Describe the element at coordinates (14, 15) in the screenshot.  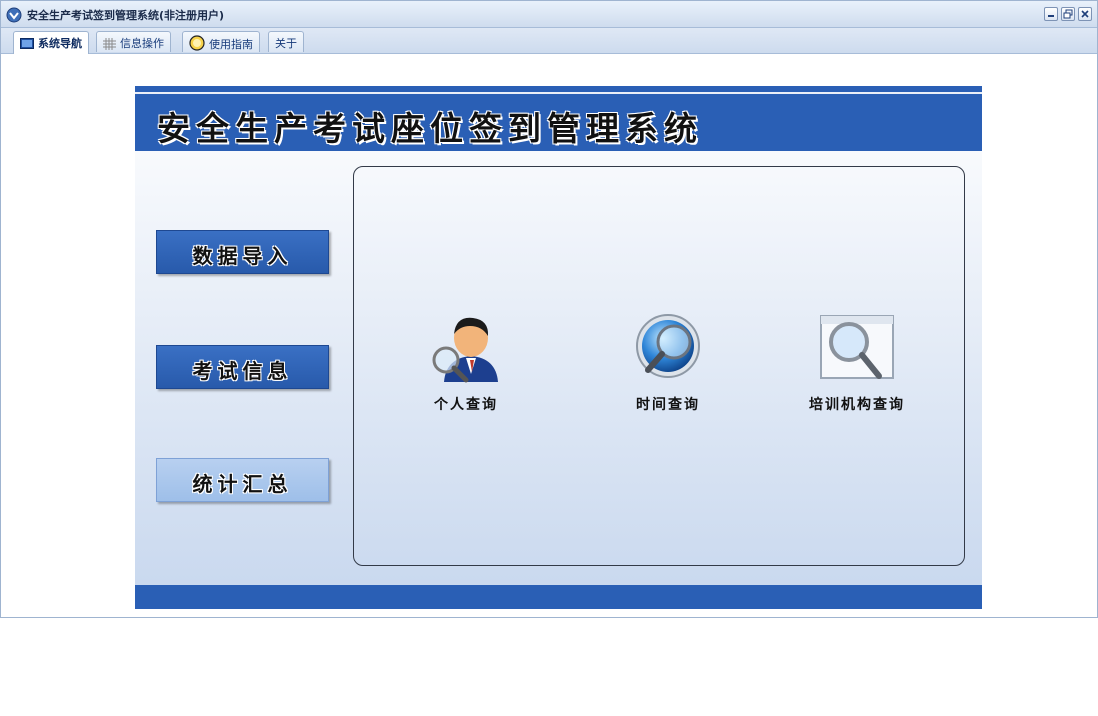
I see `app-logo-icon` at that location.